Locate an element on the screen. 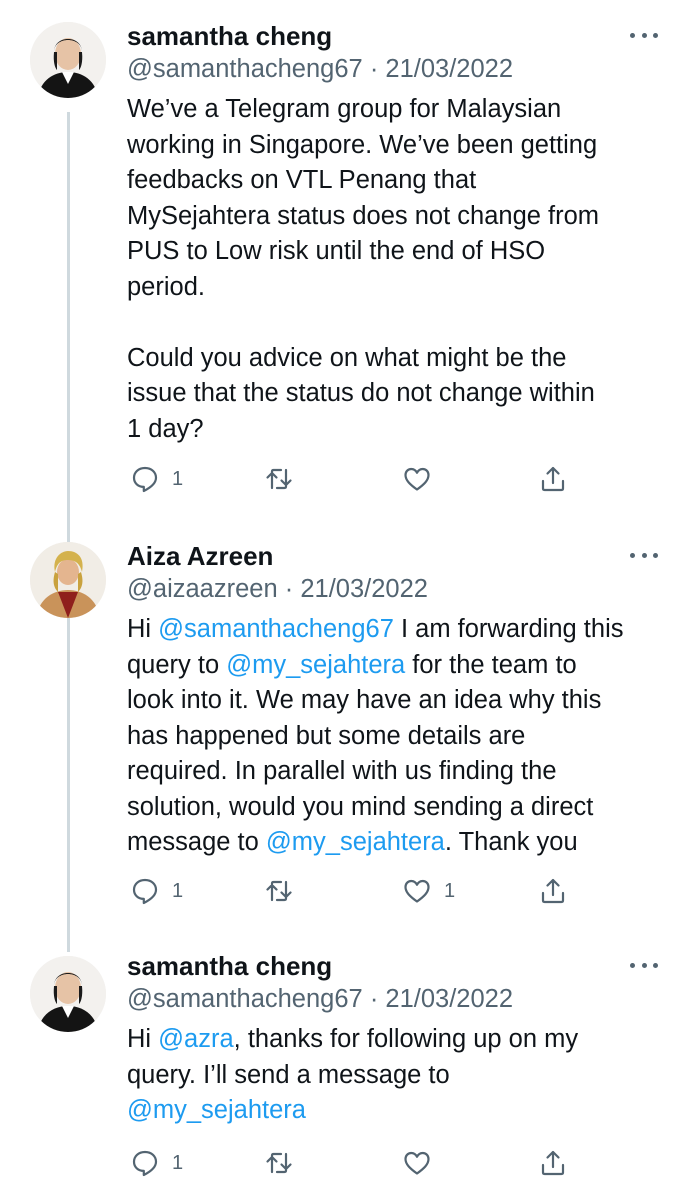 The width and height of the screenshot is (691, 1200). text-line: query to @my_sejahtera for the team to is located at coordinates (400, 666).